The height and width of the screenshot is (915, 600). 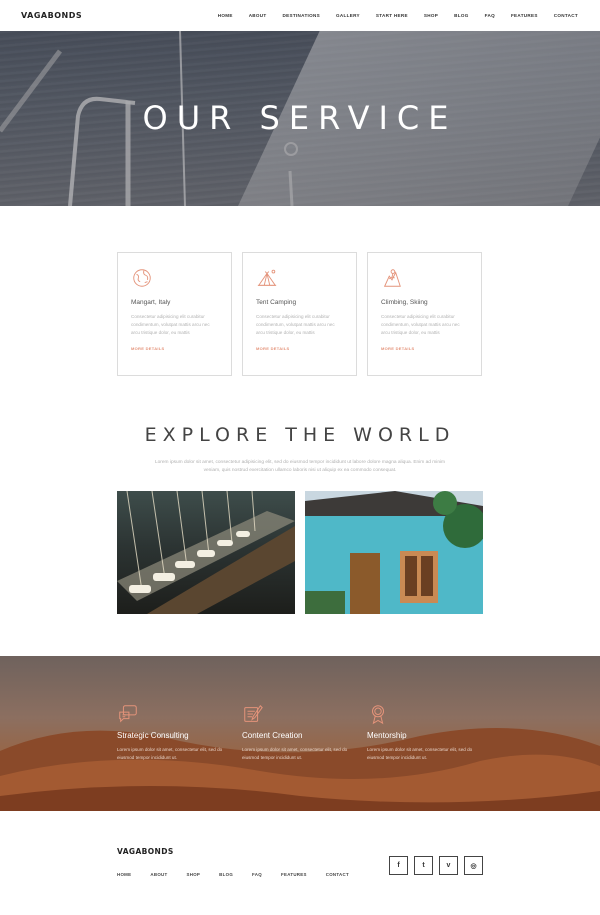 What do you see at coordinates (276, 302) in the screenshot?
I see `service-title: Tent Camping` at bounding box center [276, 302].